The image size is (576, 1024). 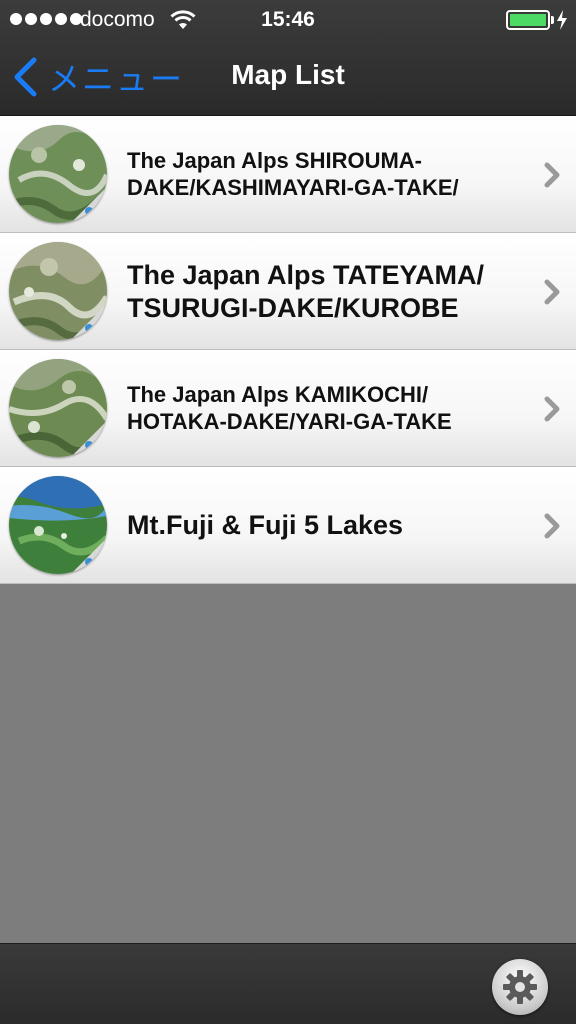 I want to click on map-title-line: Mt.Fuji & Fuji 5 Lakes, so click(x=265, y=525).